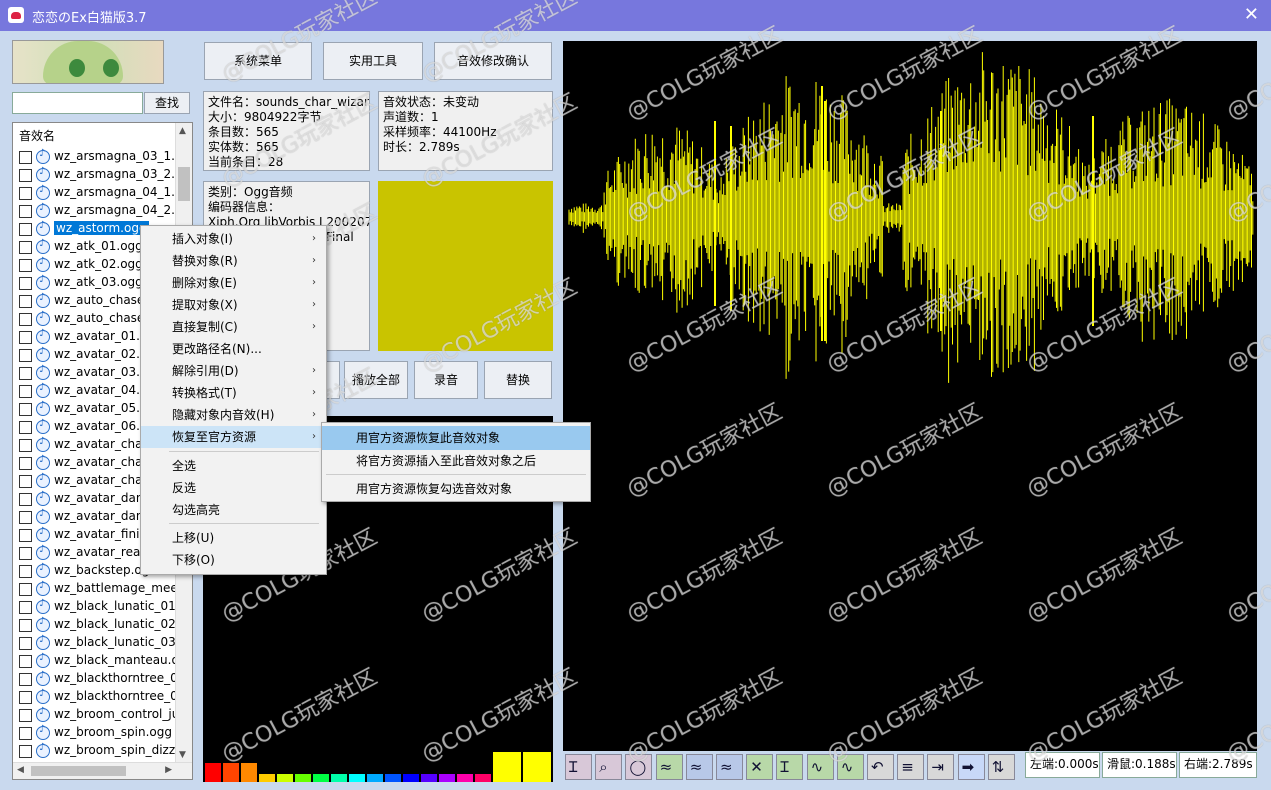 The image size is (1271, 790). What do you see at coordinates (1251, 14) in the screenshot?
I see `close-icon: ✕` at bounding box center [1251, 14].